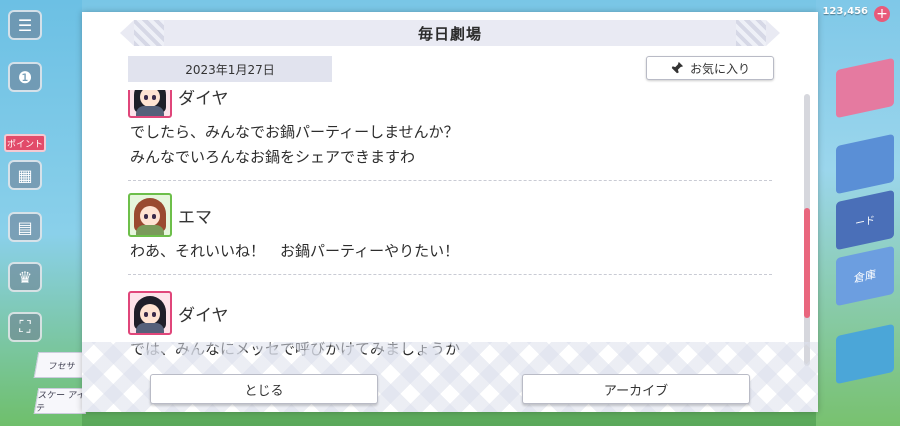  I want to click on background-right-panel: + 123,456 ード 倉庫, so click(858, 213).